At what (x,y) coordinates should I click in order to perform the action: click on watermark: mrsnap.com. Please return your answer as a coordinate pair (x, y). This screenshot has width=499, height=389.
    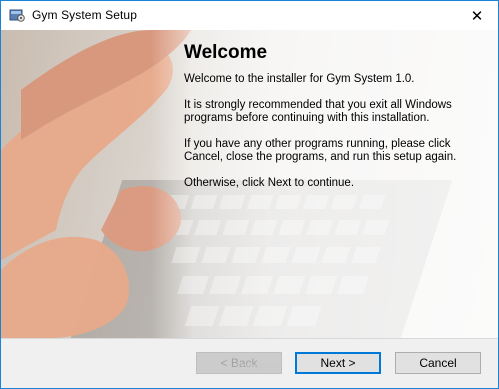
    Looking at the image, I should click on (258, 365).